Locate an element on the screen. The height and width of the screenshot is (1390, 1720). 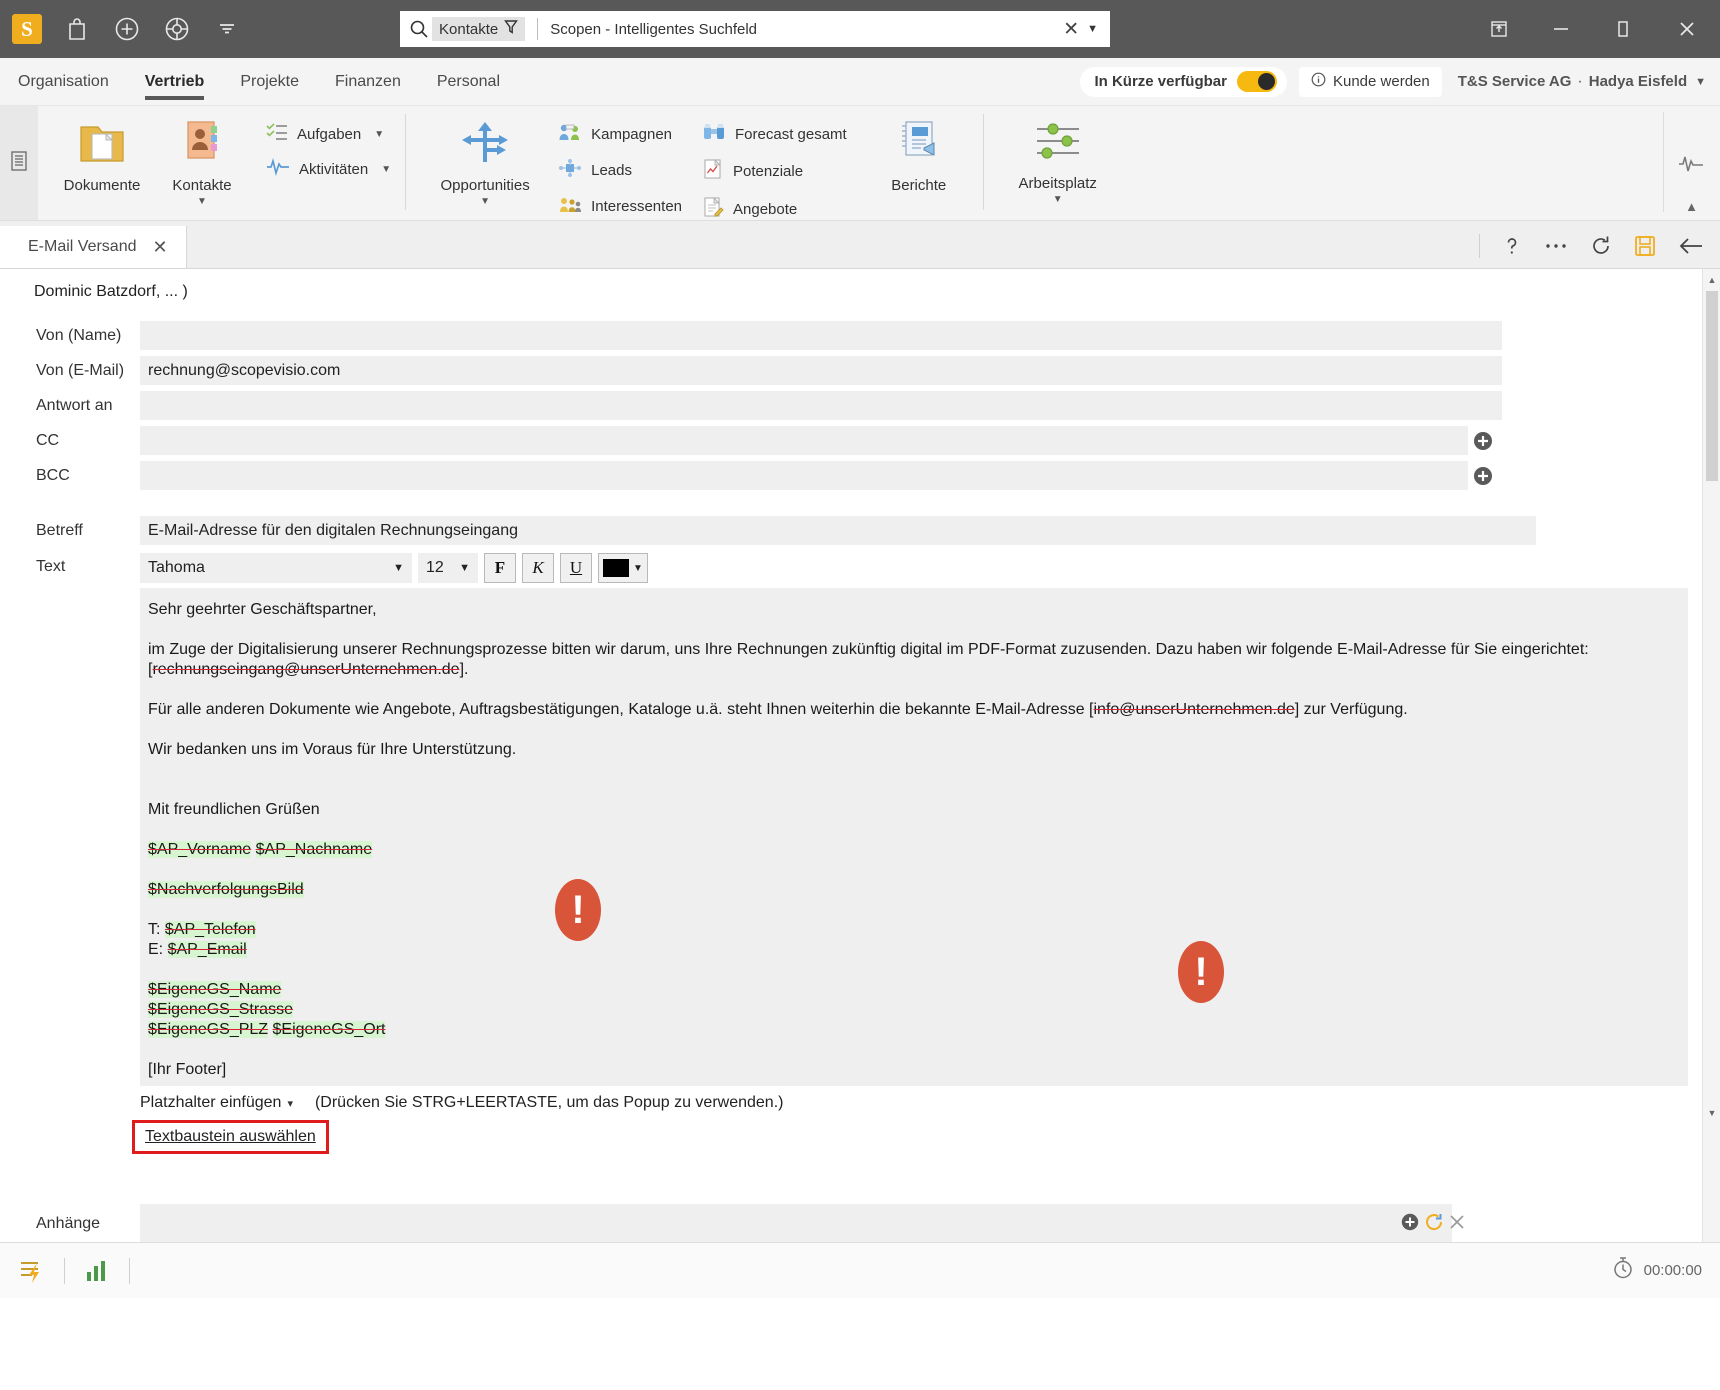
scroll-up-icon: ▲ is located at coordinates (1711, 280).